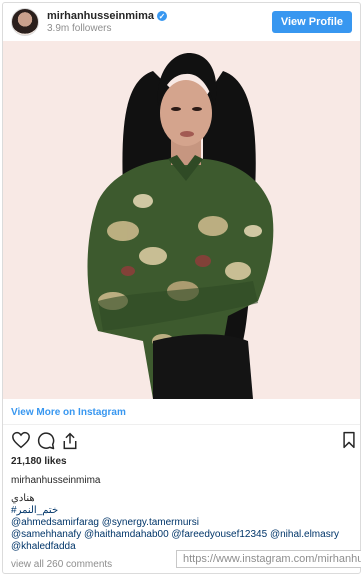 The height and width of the screenshot is (574, 361). Describe the element at coordinates (100, 16) in the screenshot. I see `username: mirhanhusseinmima` at that location.